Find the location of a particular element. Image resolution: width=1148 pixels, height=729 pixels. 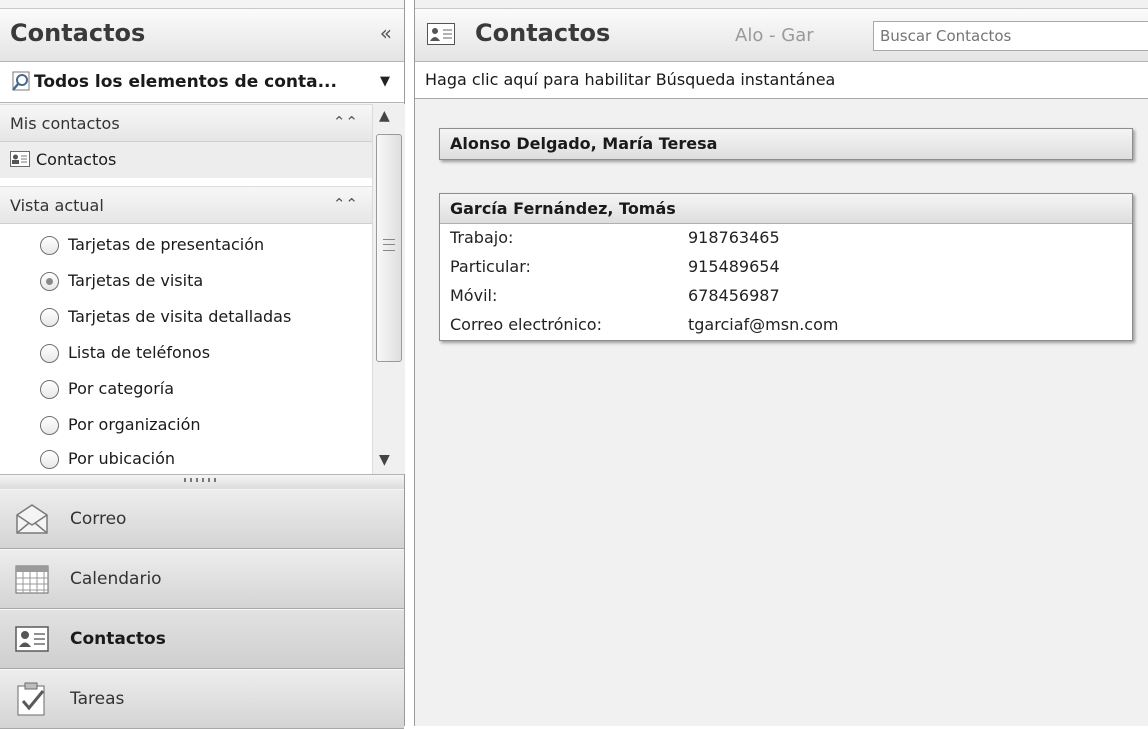

main-title: Contactos is located at coordinates (543, 33).